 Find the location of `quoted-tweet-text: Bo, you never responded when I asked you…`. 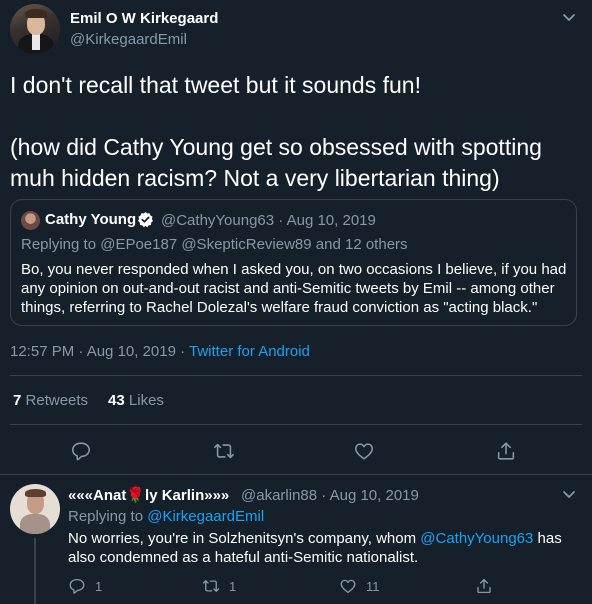

quoted-tweet-text: Bo, you never responded when I asked you… is located at coordinates (294, 288).